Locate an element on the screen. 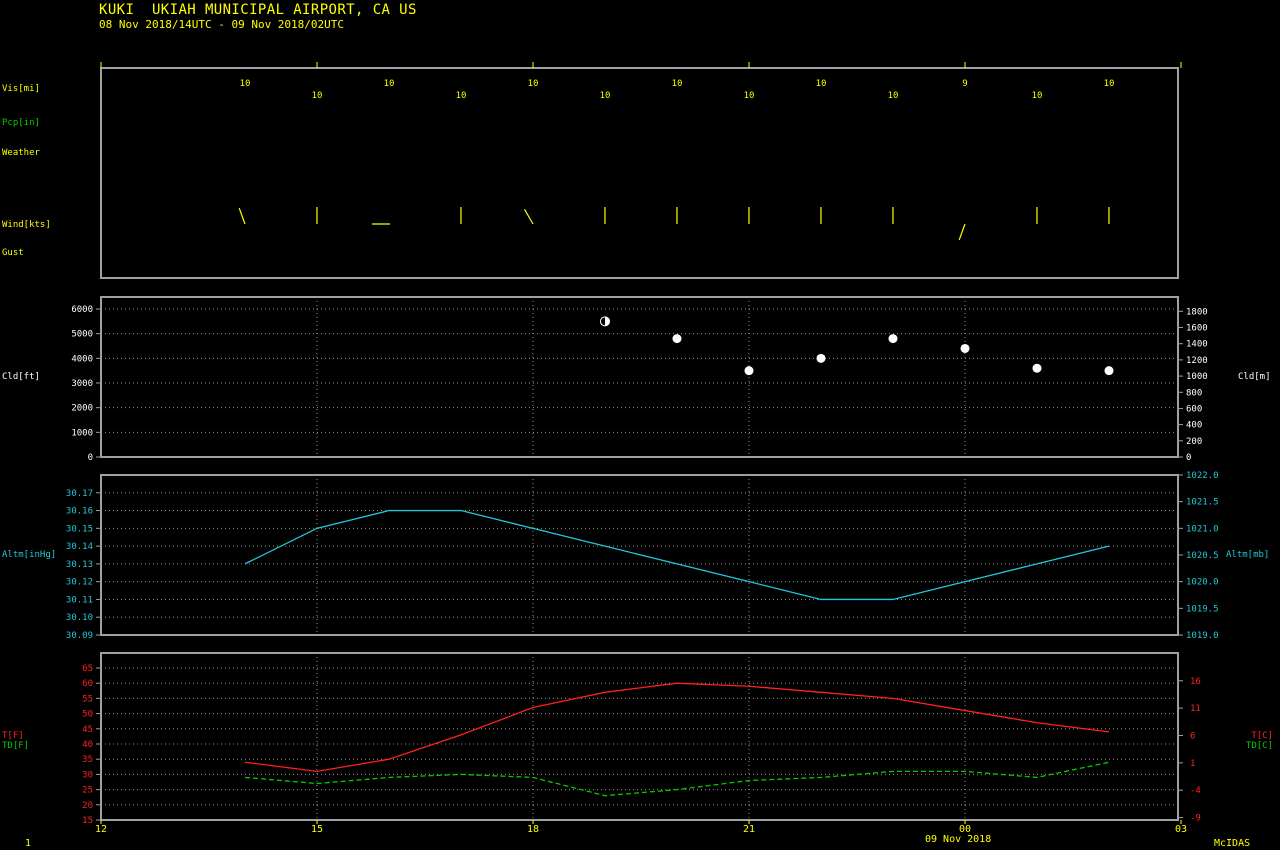 Image resolution: width=1280 pixels, height=850 pixels. cloud-ytick-label: 6000 is located at coordinates (82, 310).